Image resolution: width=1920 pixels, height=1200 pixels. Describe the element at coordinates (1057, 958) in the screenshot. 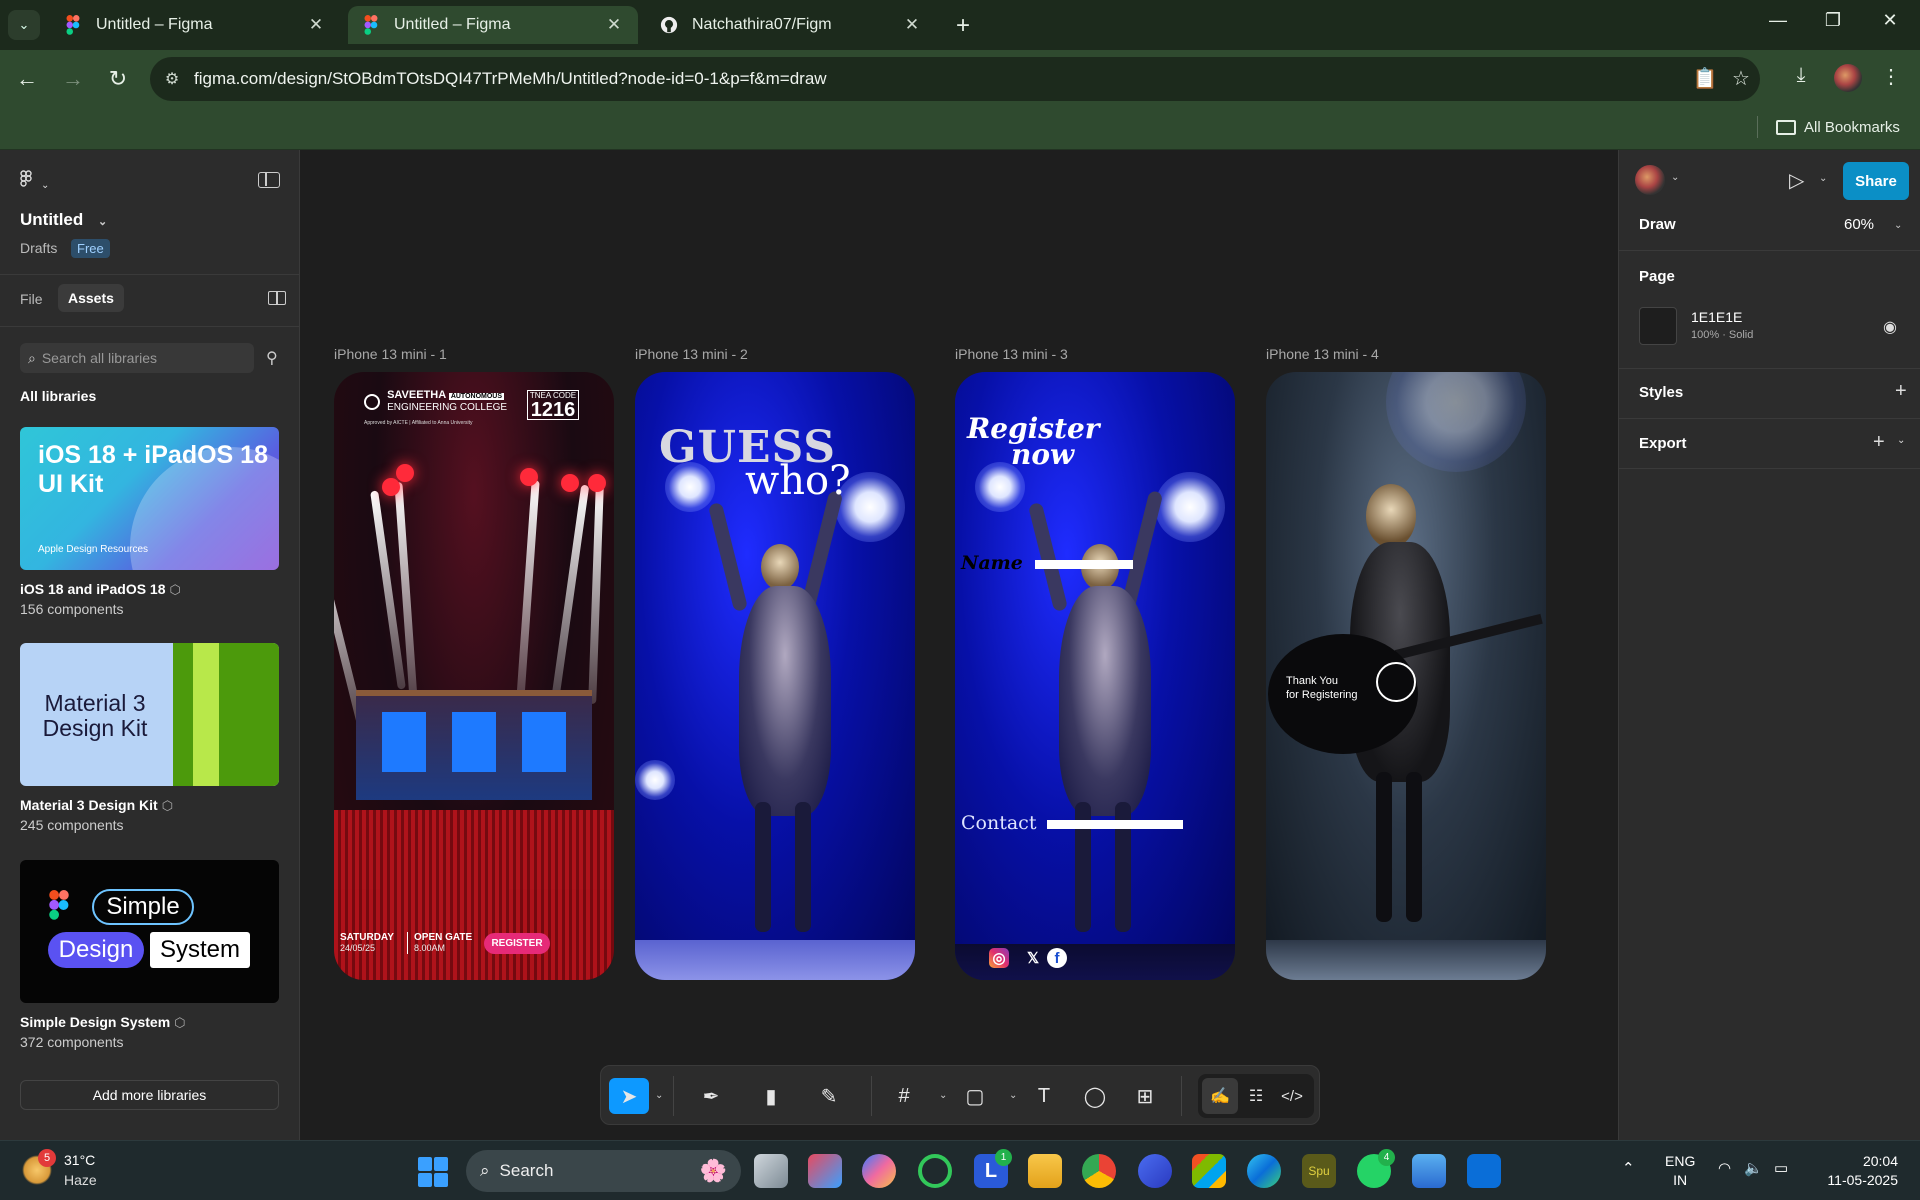

I see `facebook-icon: f` at that location.